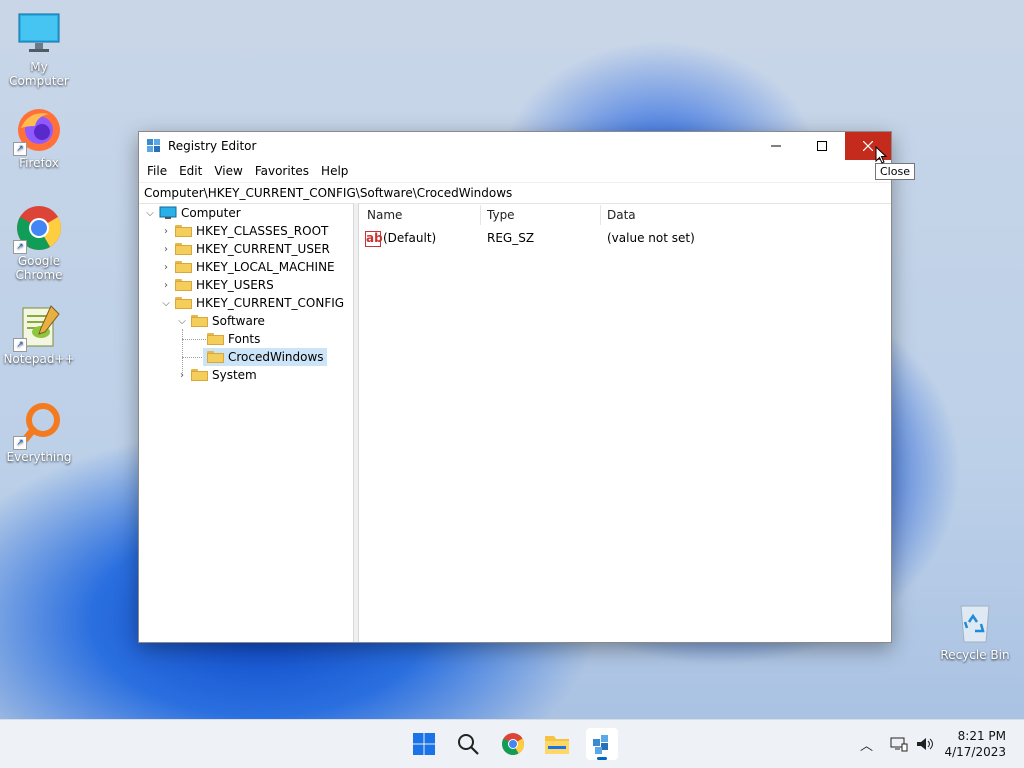 This screenshot has width=1024, height=768. I want to click on start-button, so click(424, 744).